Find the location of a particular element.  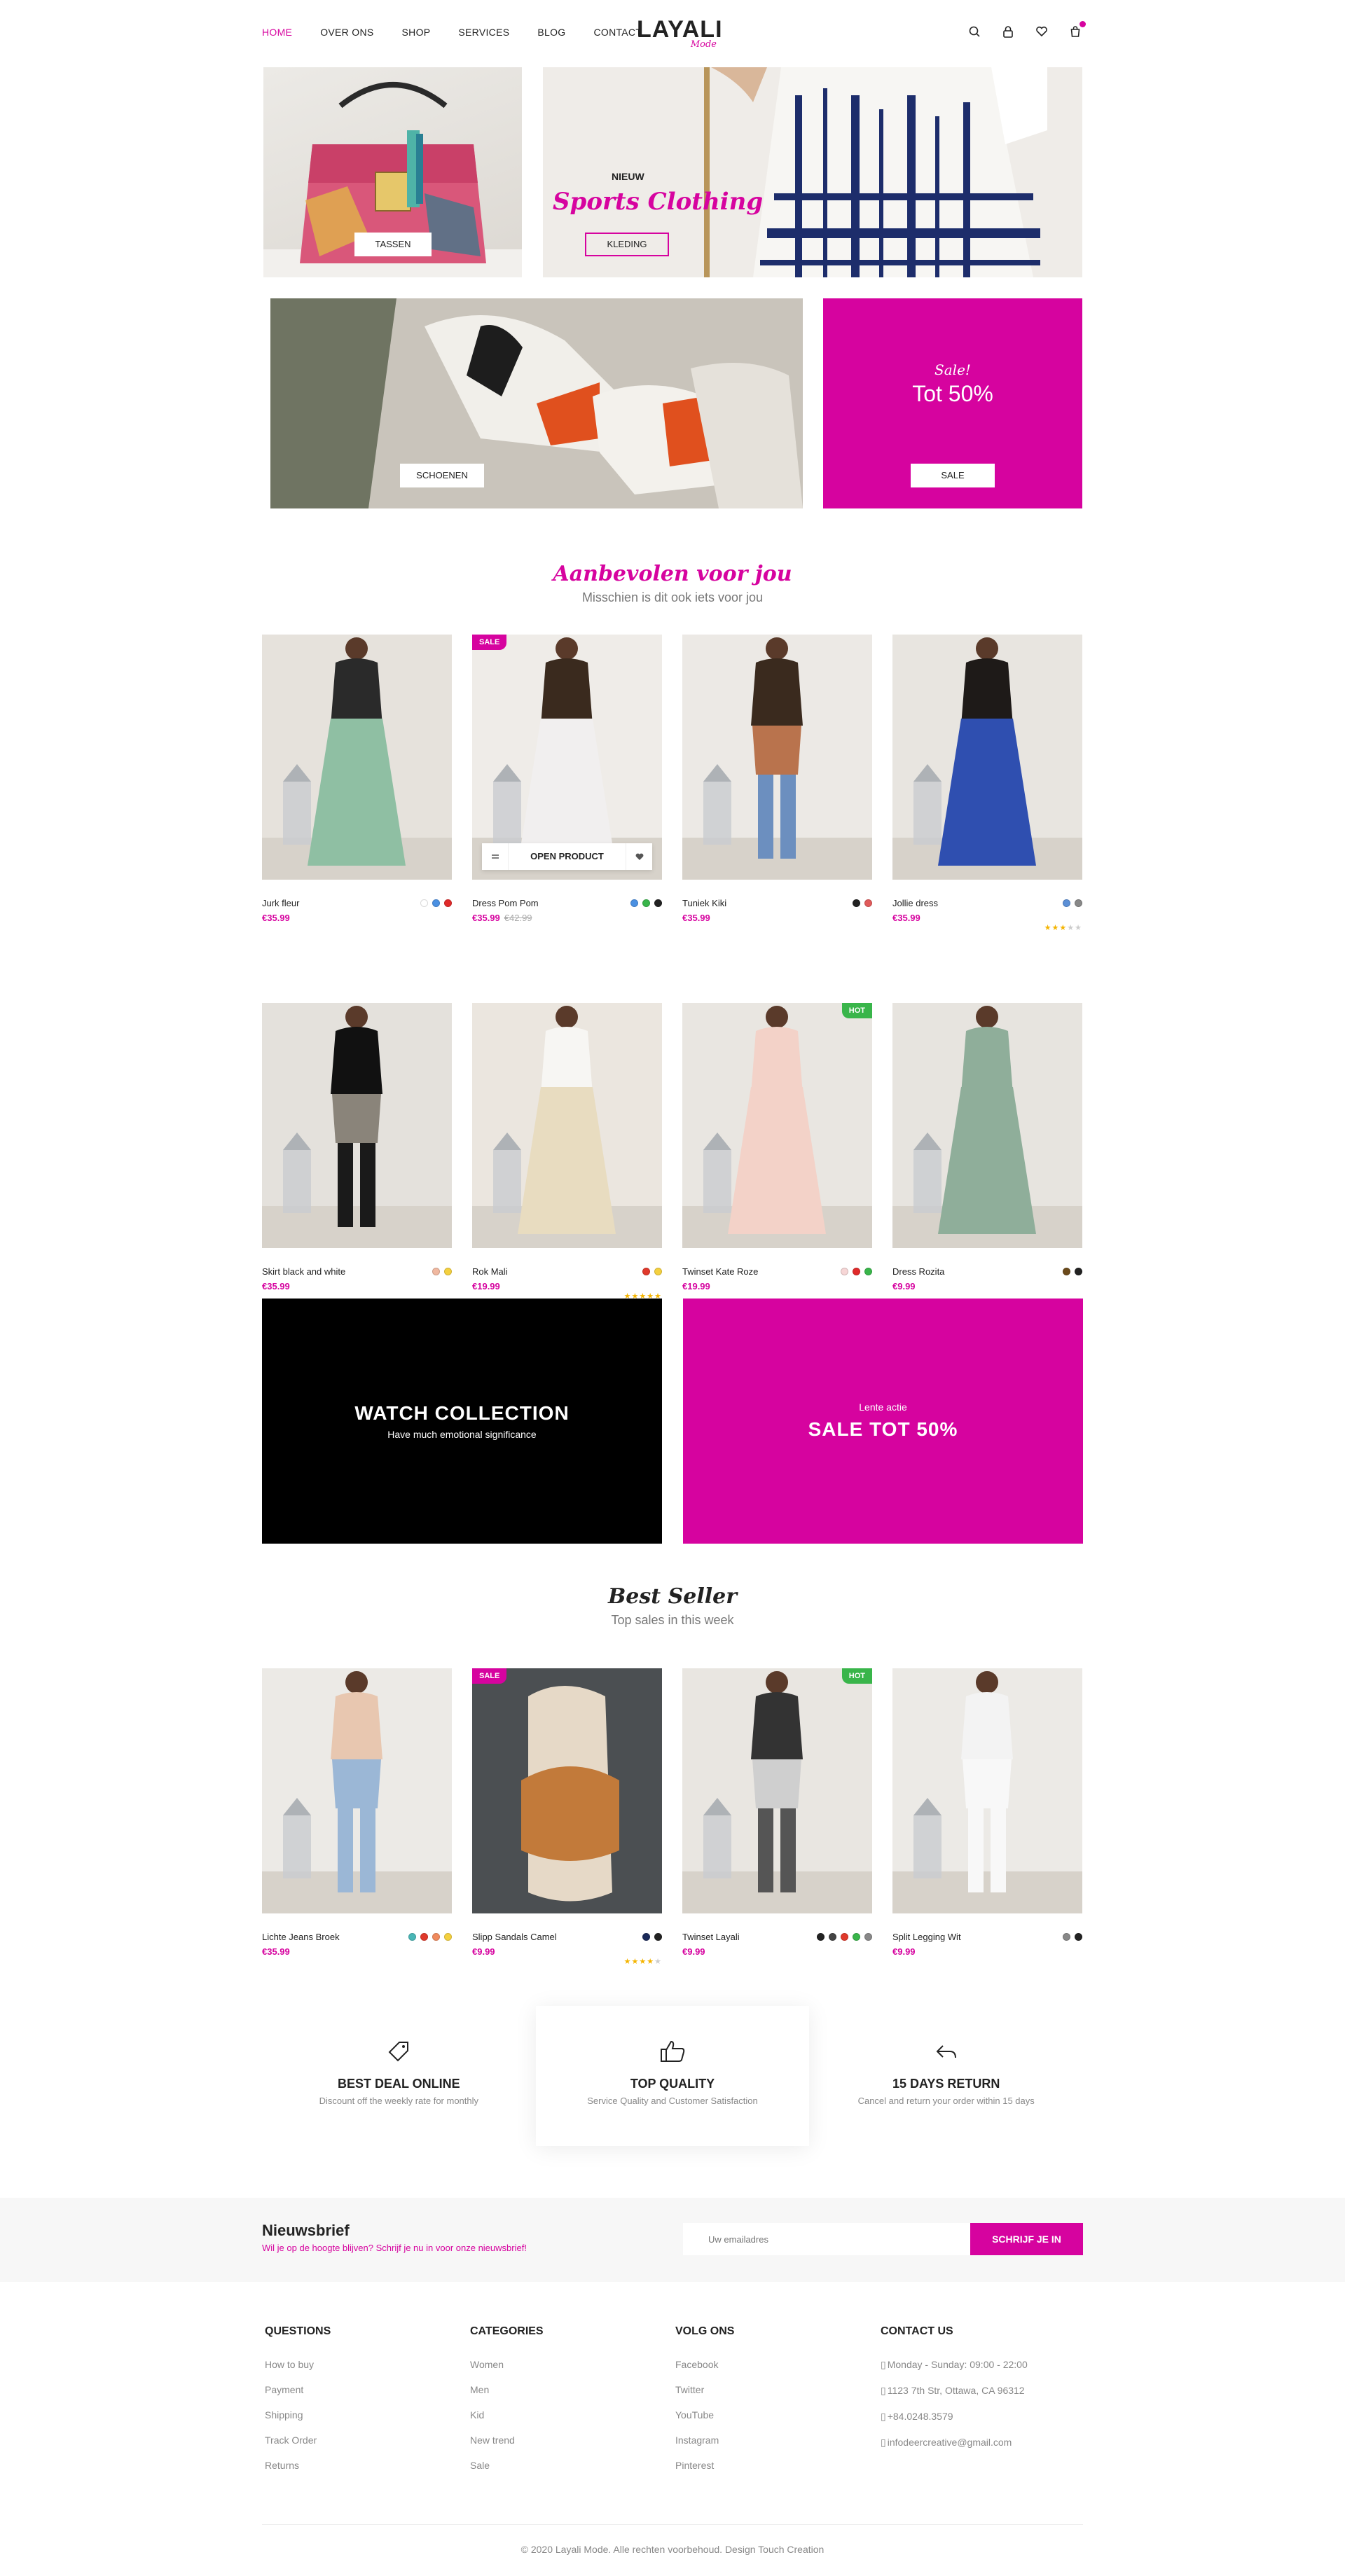

product-card: Jollie dress €35.99 ★★★★★ is located at coordinates (987, 783).